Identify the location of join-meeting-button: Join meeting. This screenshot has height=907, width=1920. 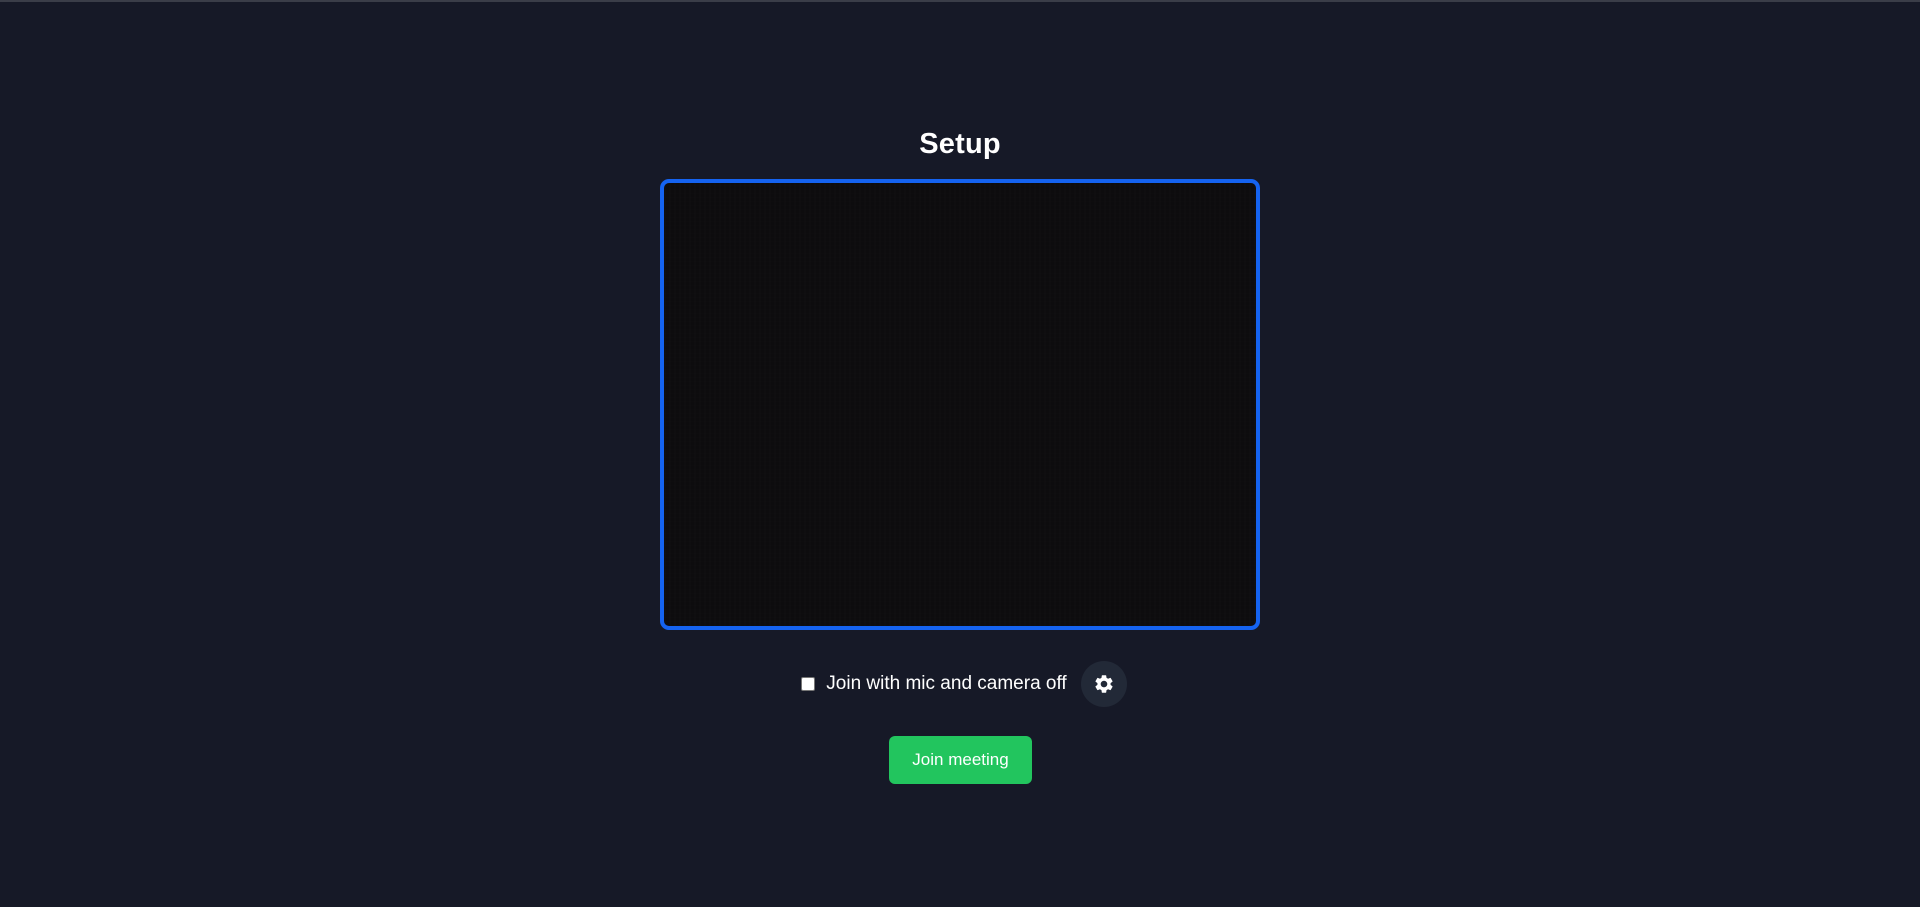
(960, 760).